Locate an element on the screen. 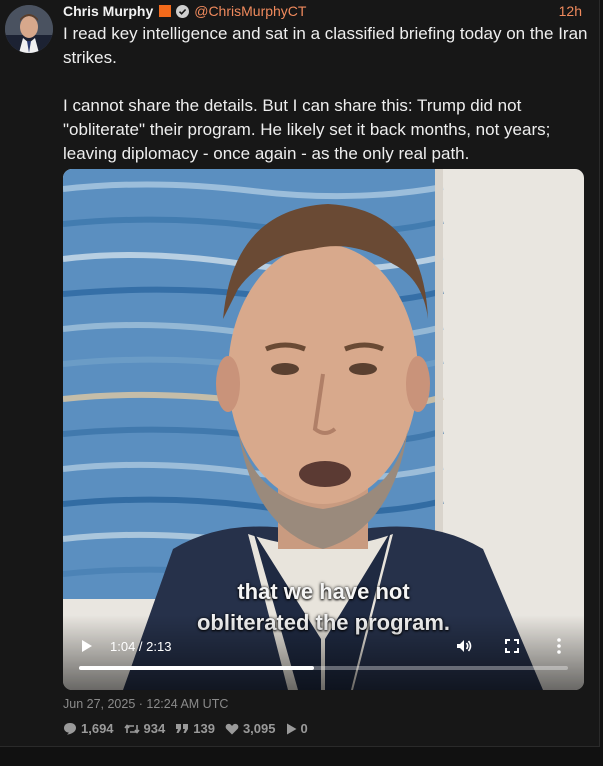 Image resolution: width=603 pixels, height=766 pixels. author-handle: @ChrisMurphyCT is located at coordinates (250, 11).